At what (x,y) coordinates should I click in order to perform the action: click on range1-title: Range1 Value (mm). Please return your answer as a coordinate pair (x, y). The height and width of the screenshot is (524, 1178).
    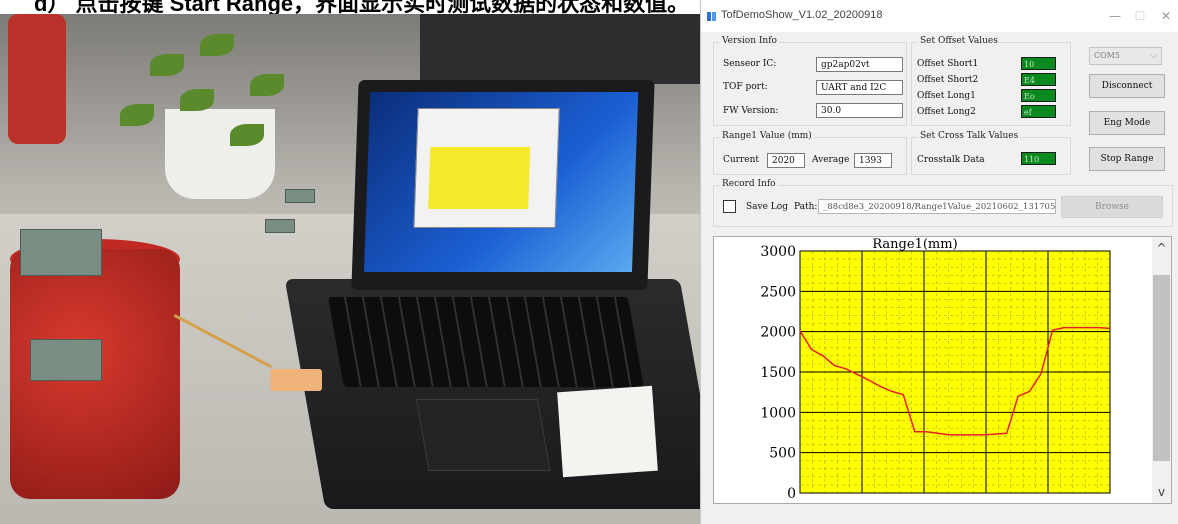
    Looking at the image, I should click on (767, 136).